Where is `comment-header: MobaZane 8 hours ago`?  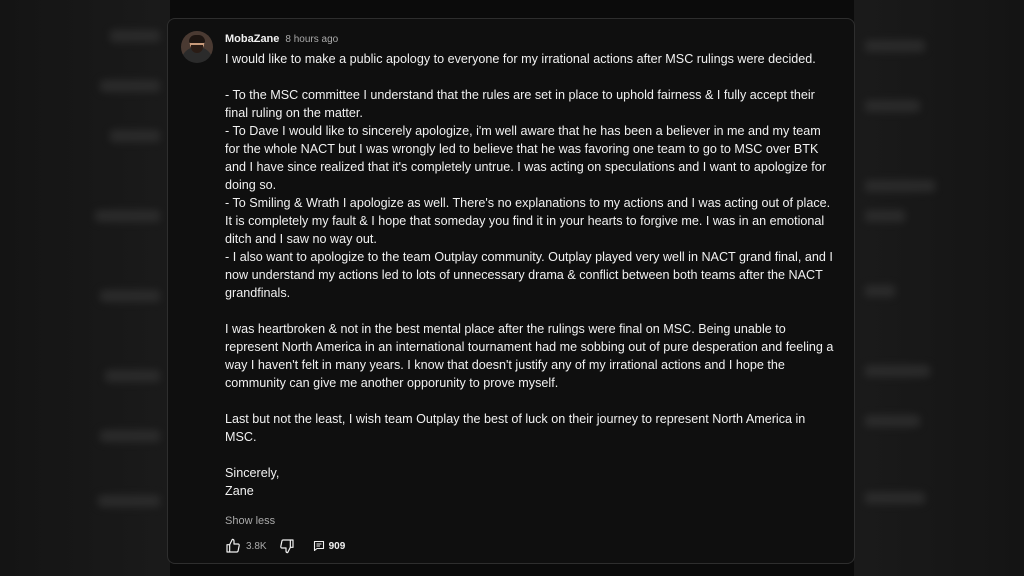
comment-header: MobaZane 8 hours ago is located at coordinates (281, 39).